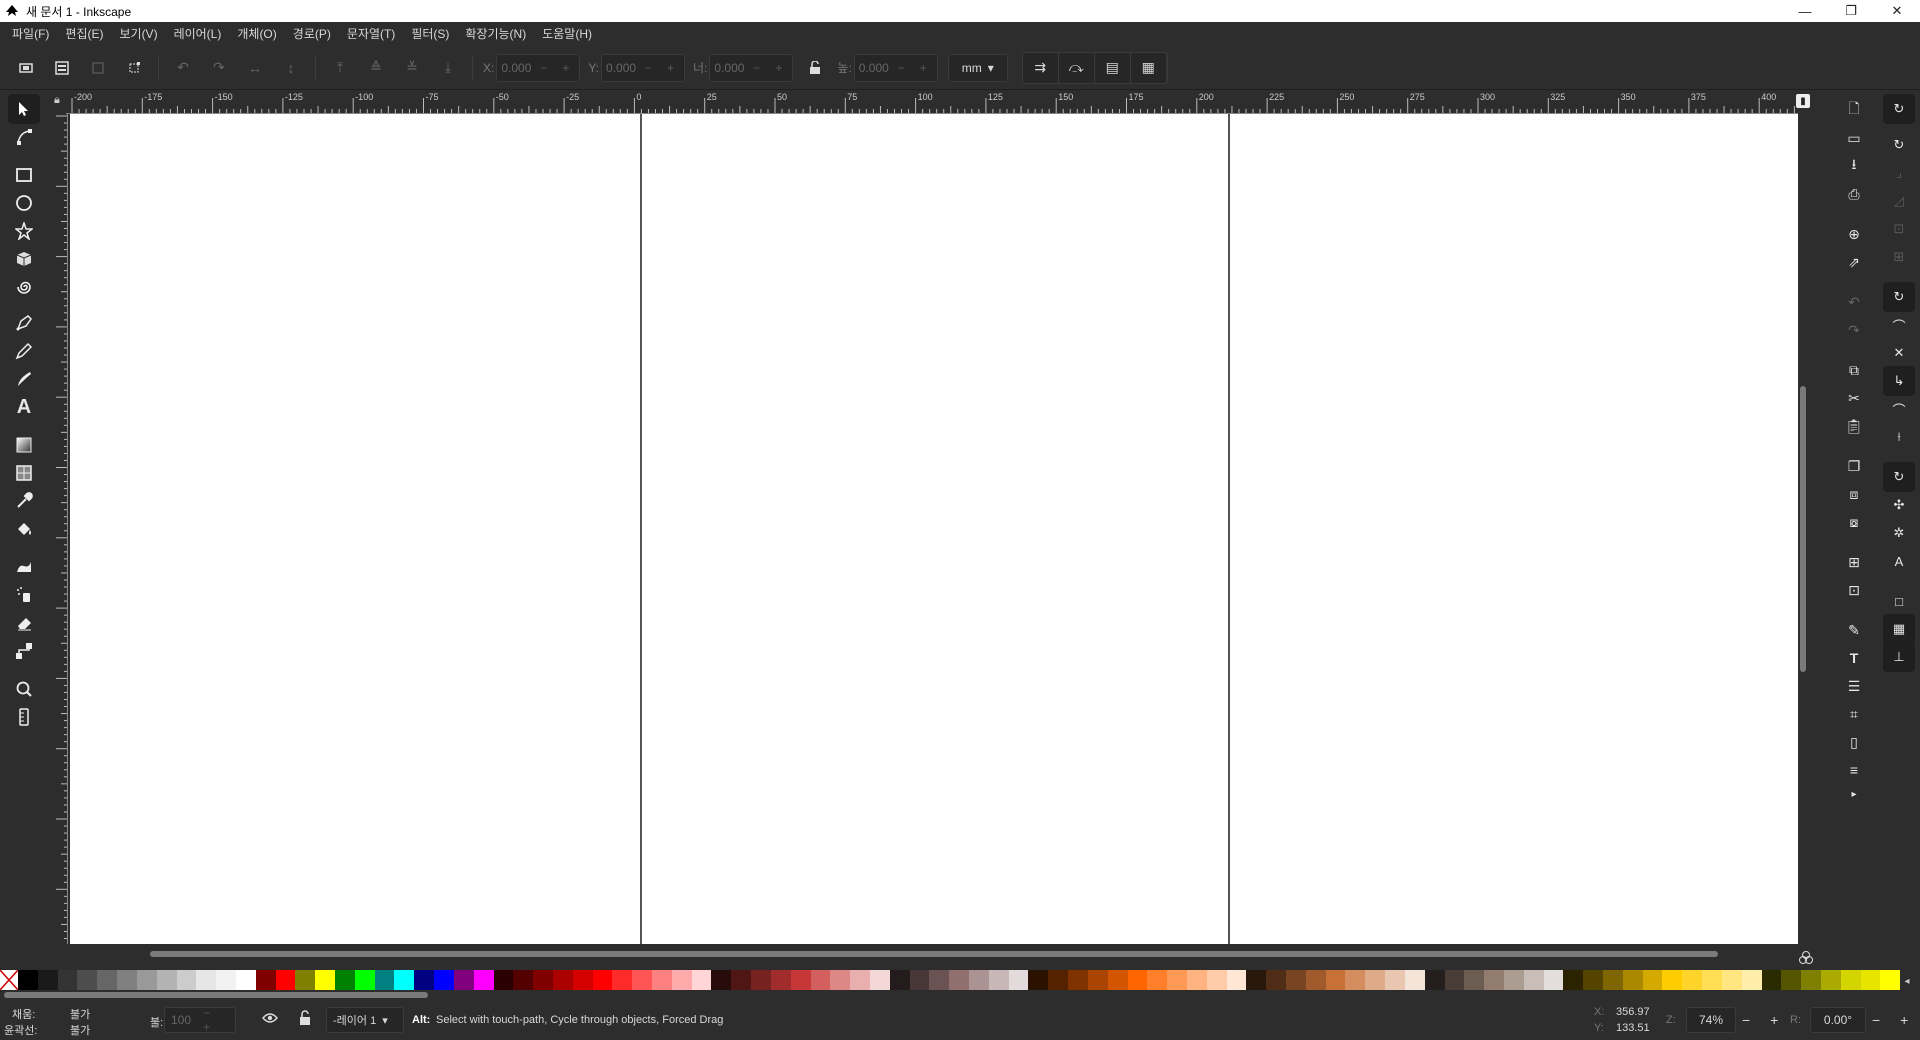 This screenshot has height=1040, width=1920. What do you see at coordinates (376, 68) in the screenshot?
I see `raise-icon: ≙` at bounding box center [376, 68].